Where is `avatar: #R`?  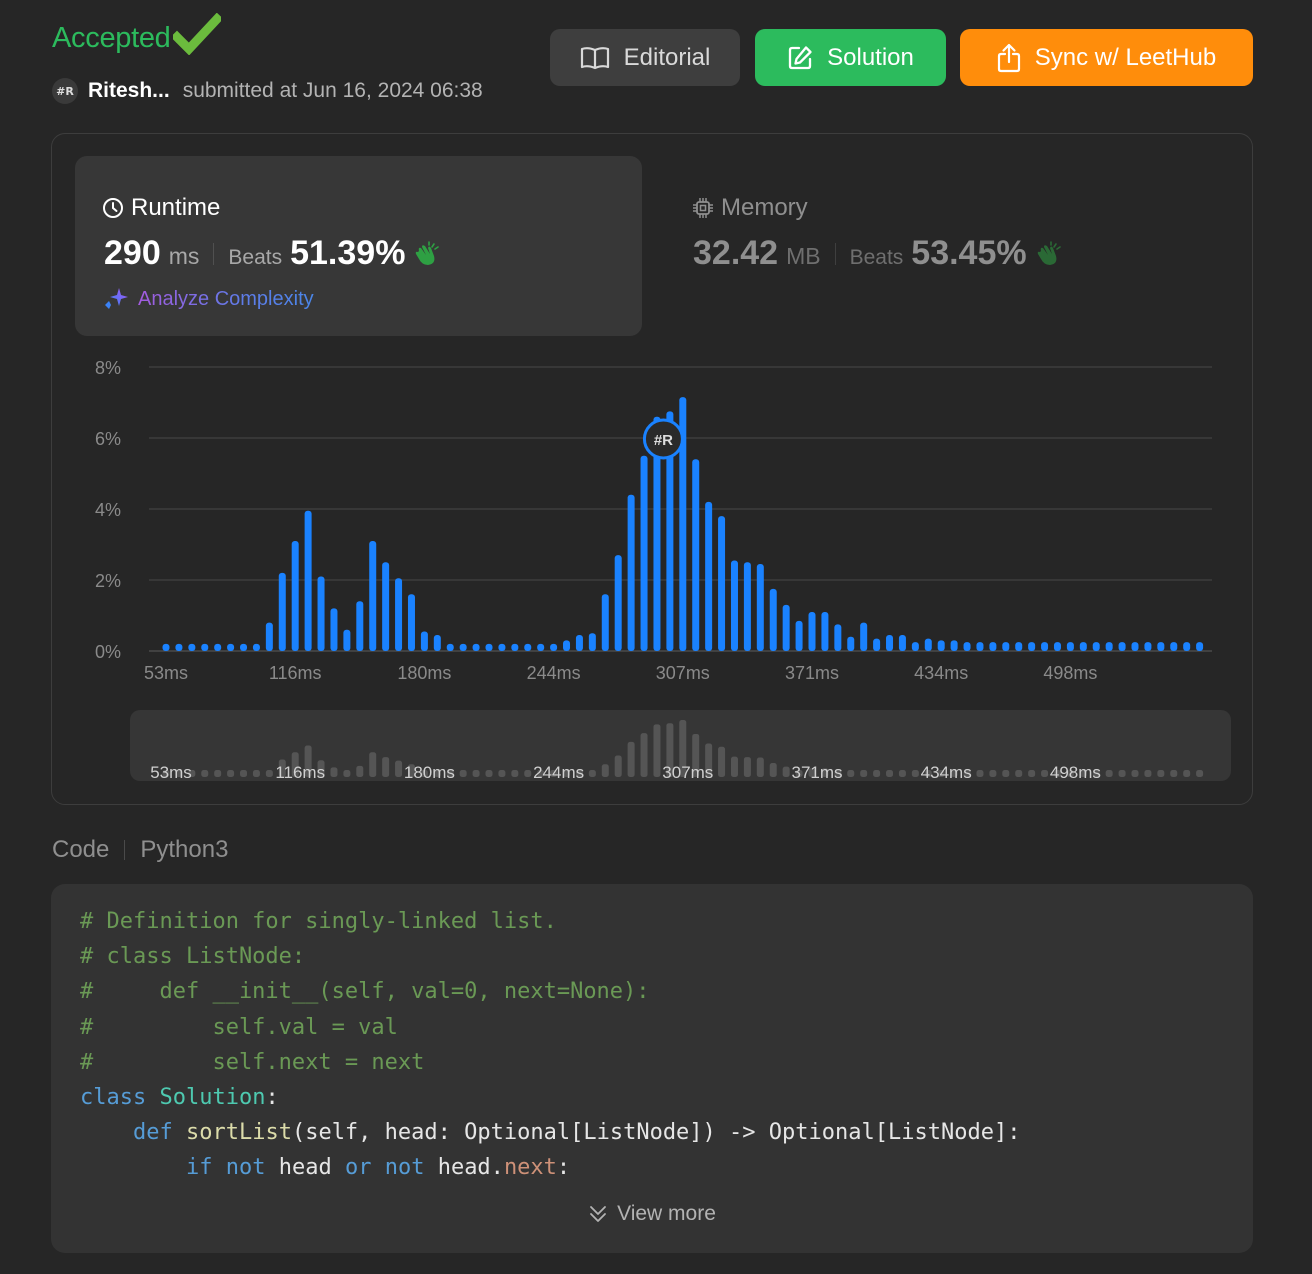
avatar: #R is located at coordinates (65, 91).